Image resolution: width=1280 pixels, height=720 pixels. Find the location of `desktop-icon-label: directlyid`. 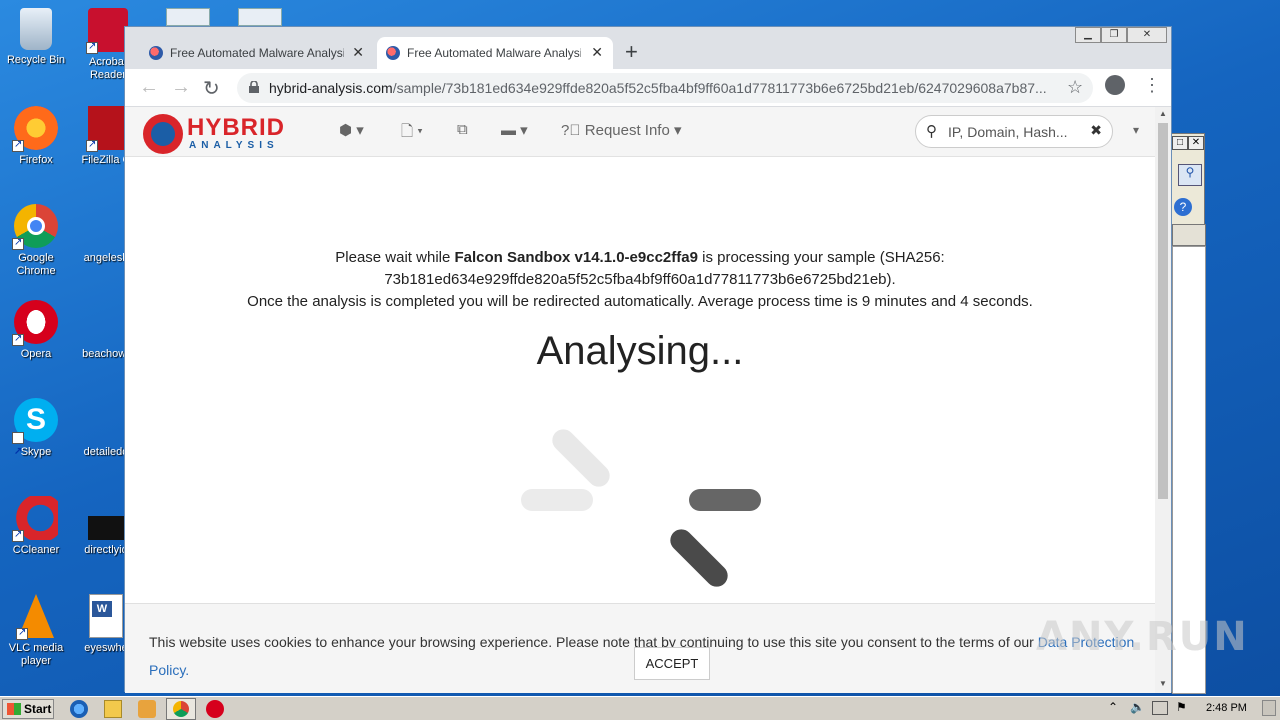

desktop-icon-label: directlyid is located at coordinates (106, 550).